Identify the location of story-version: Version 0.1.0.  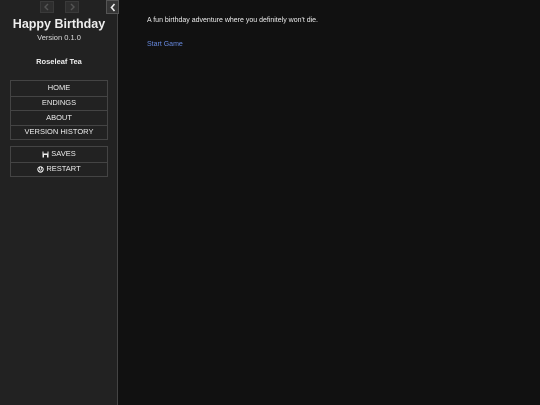
(59, 37).